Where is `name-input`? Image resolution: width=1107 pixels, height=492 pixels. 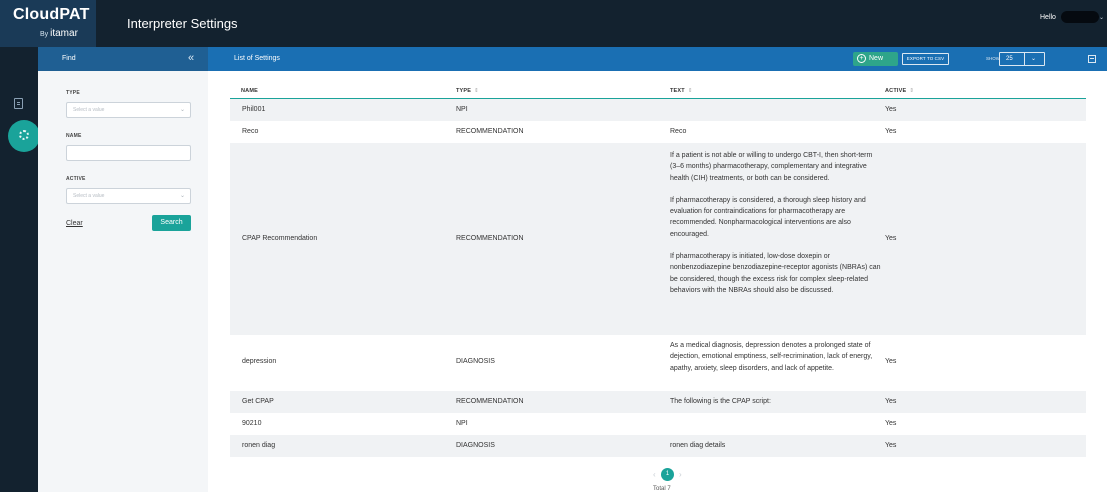
name-input is located at coordinates (128, 153).